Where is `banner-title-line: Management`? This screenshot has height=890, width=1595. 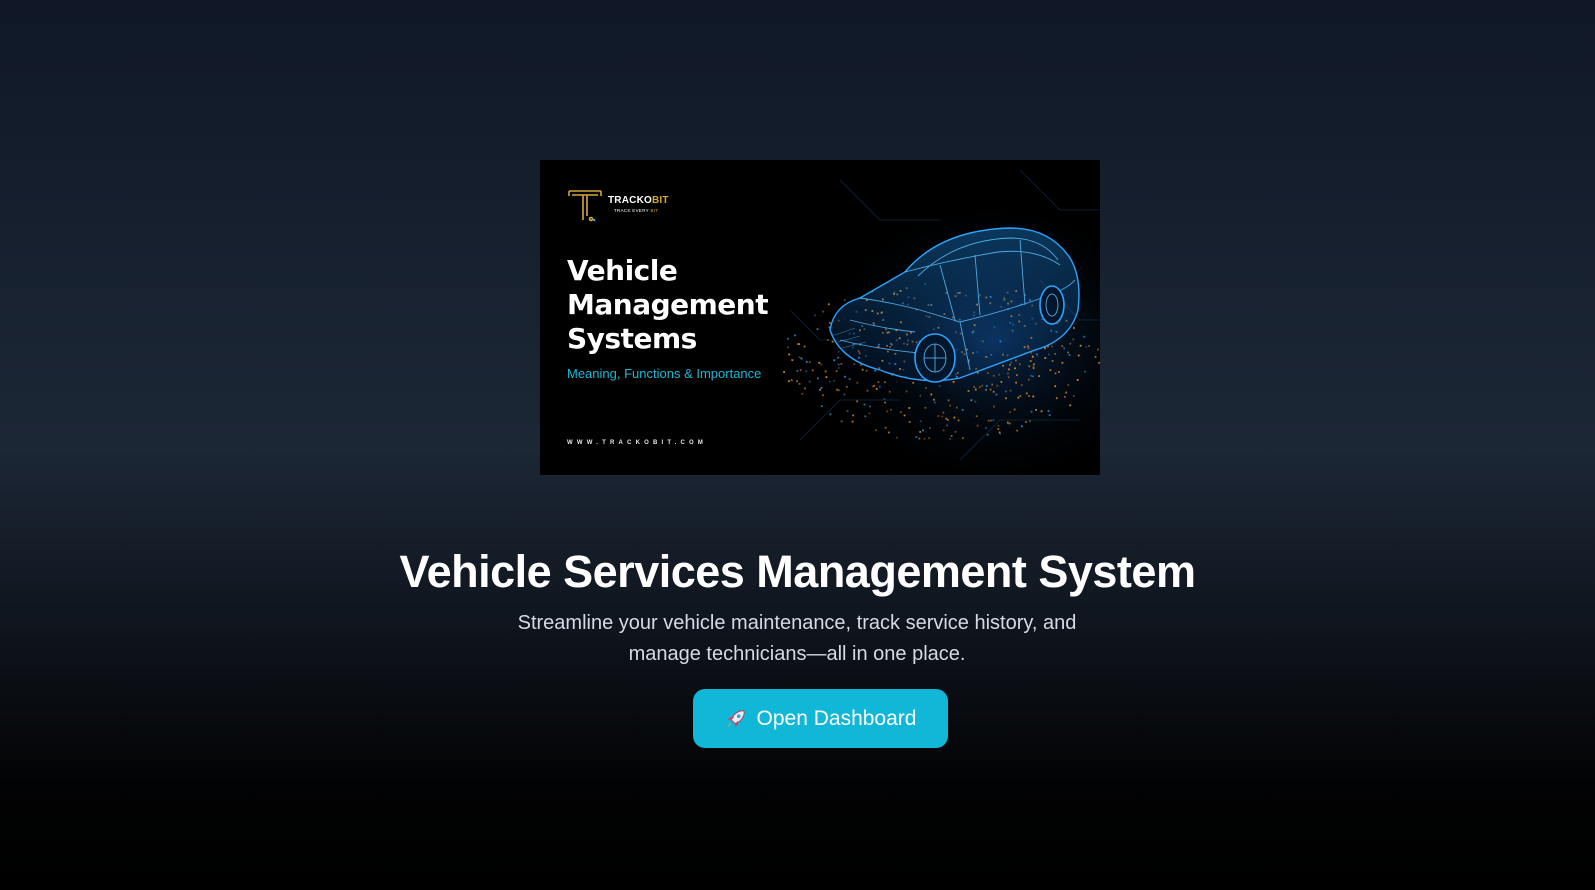 banner-title-line: Management is located at coordinates (668, 304).